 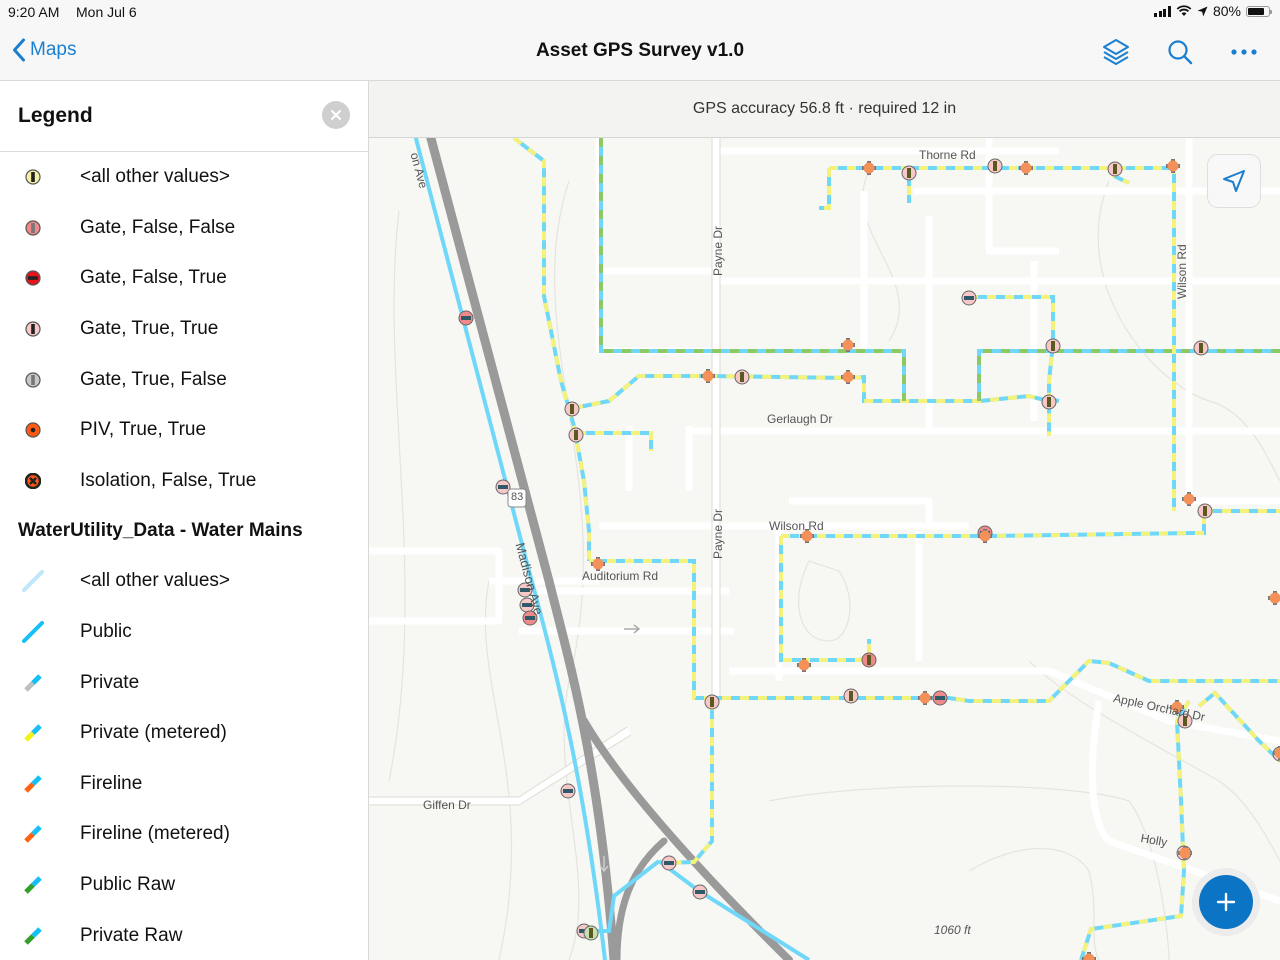 I want to click on location-arrow-icon, so click(x=1202, y=11).